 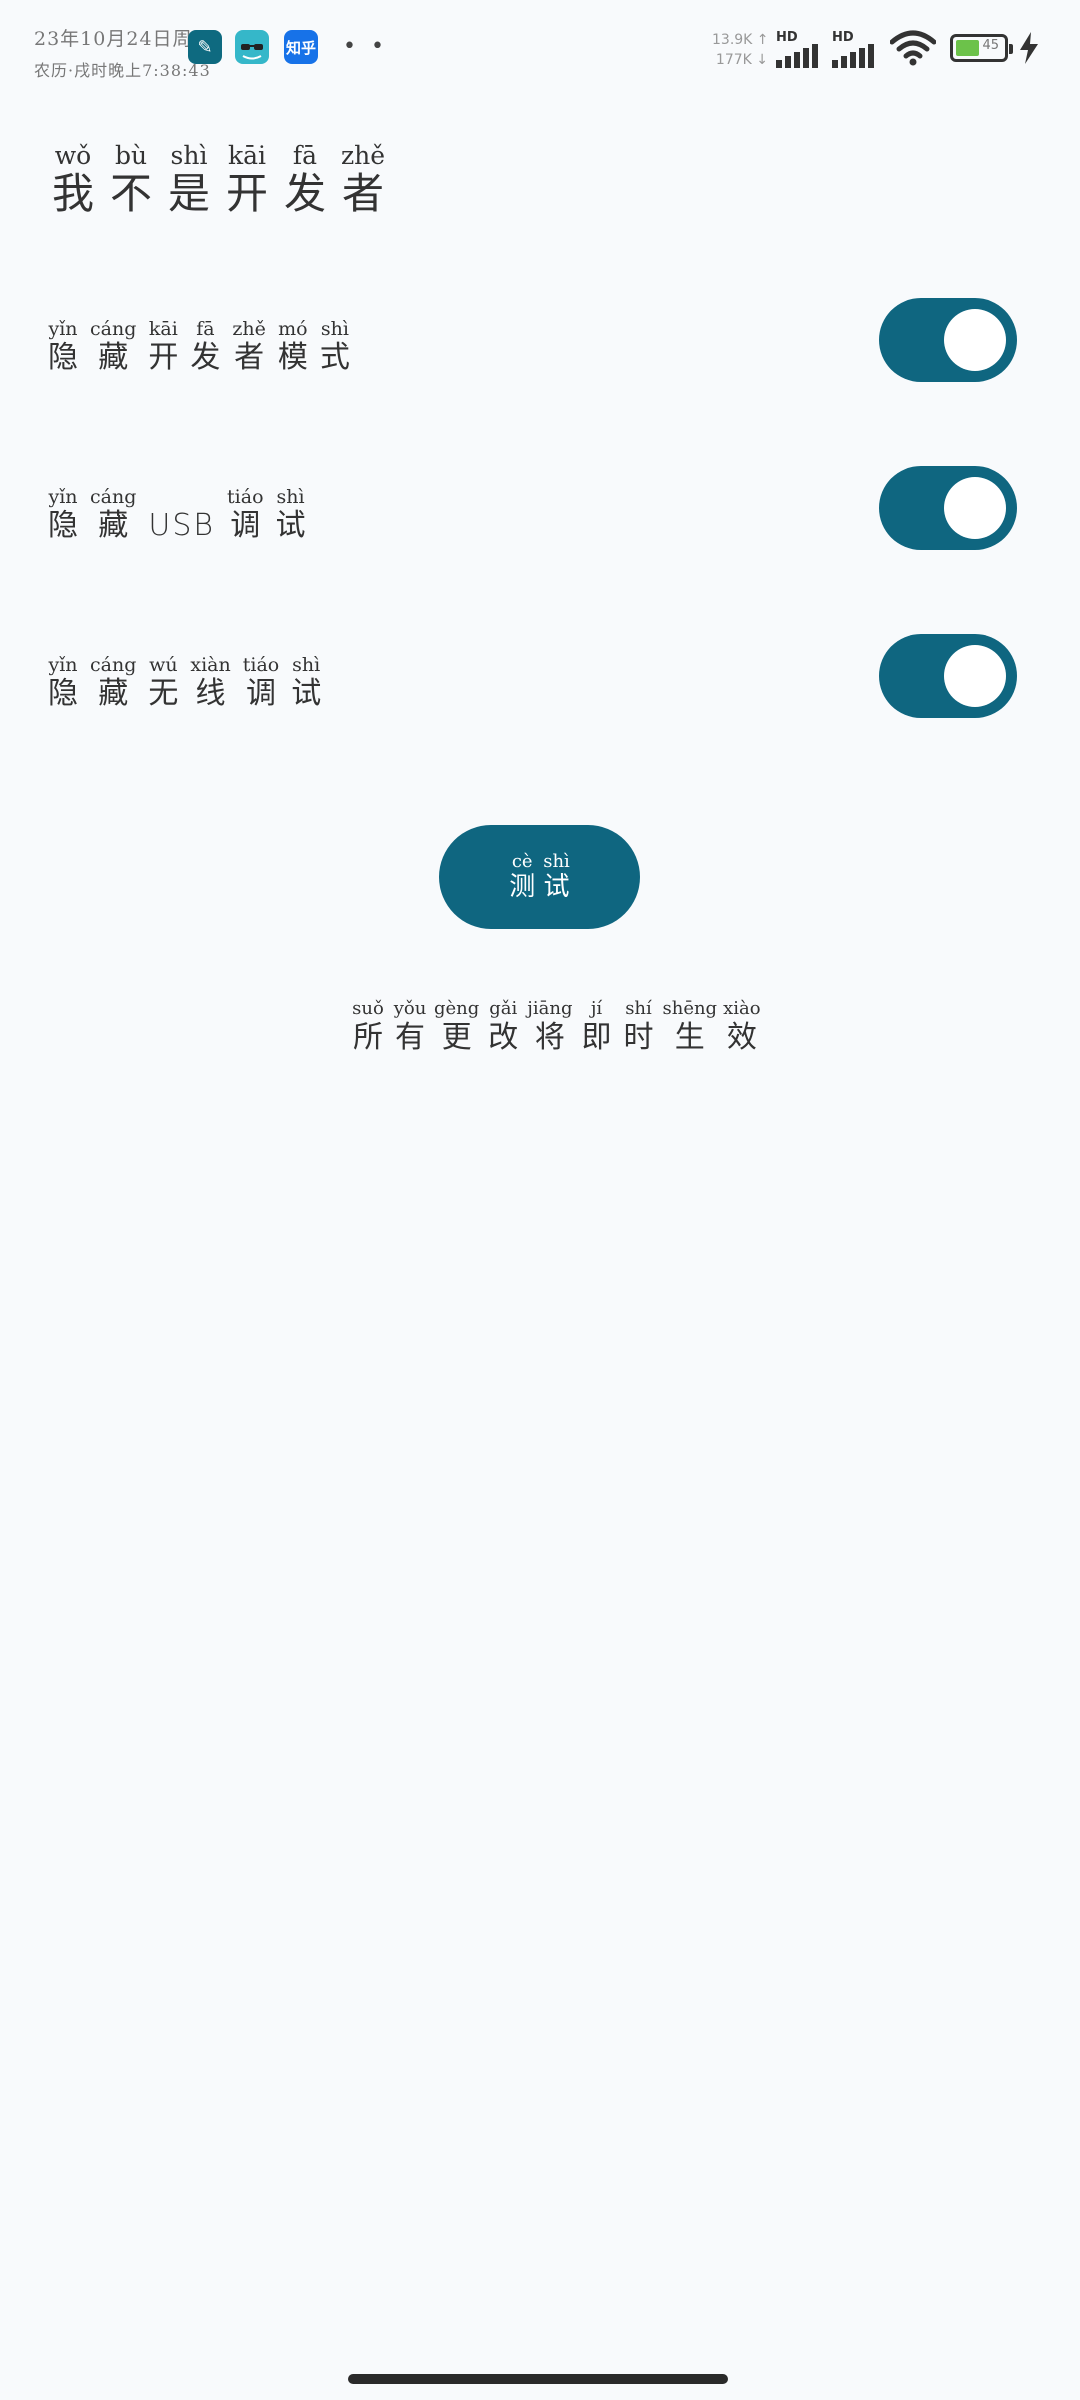 I want to click on label-character: 模, so click(x=292, y=357).